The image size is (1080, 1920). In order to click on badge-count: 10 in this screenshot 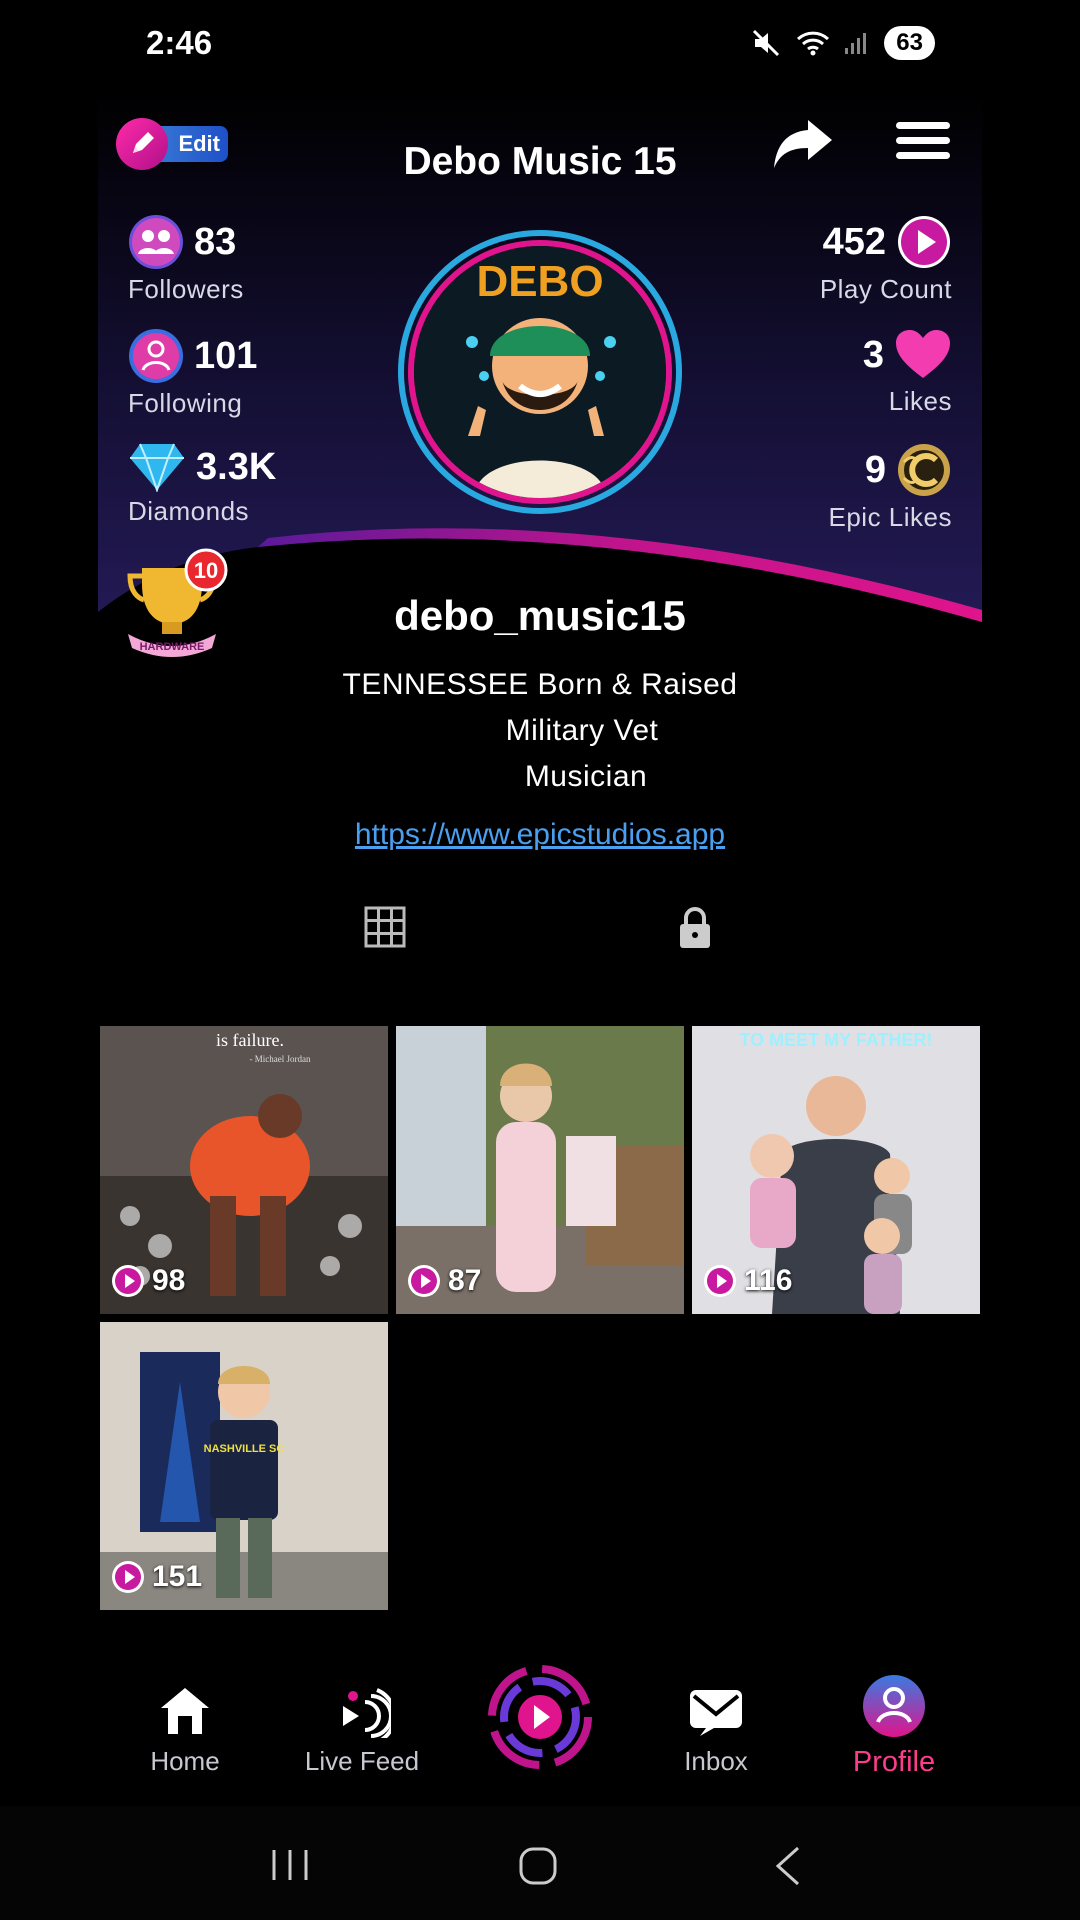, I will do `click(206, 570)`.